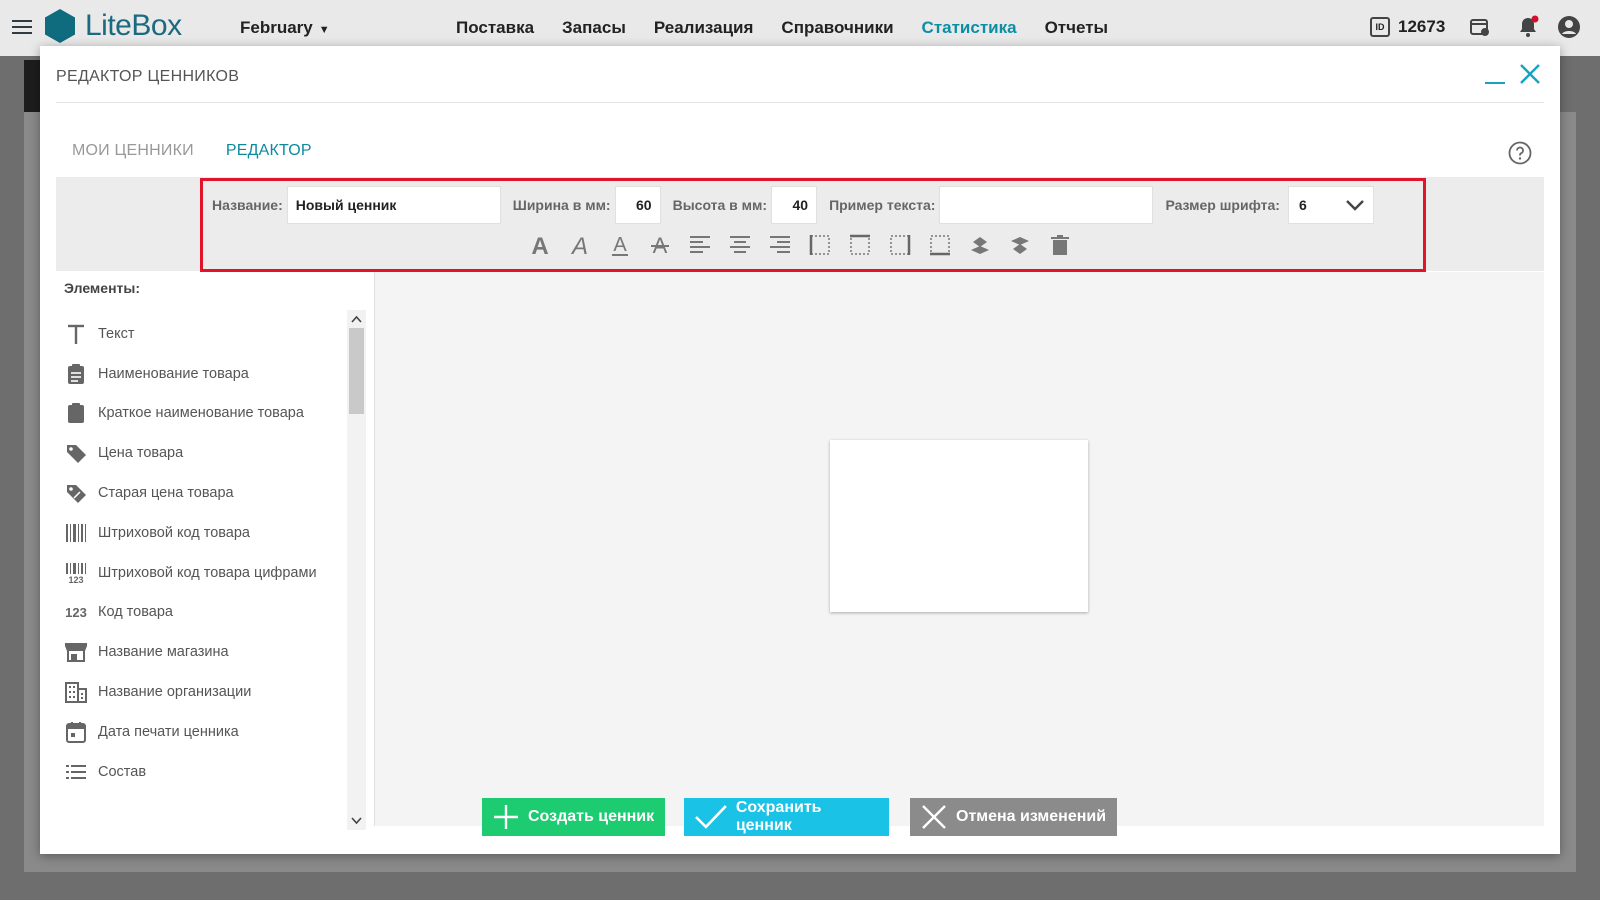 The height and width of the screenshot is (900, 1600). Describe the element at coordinates (141, 453) in the screenshot. I see `element-label: Цена товара` at that location.